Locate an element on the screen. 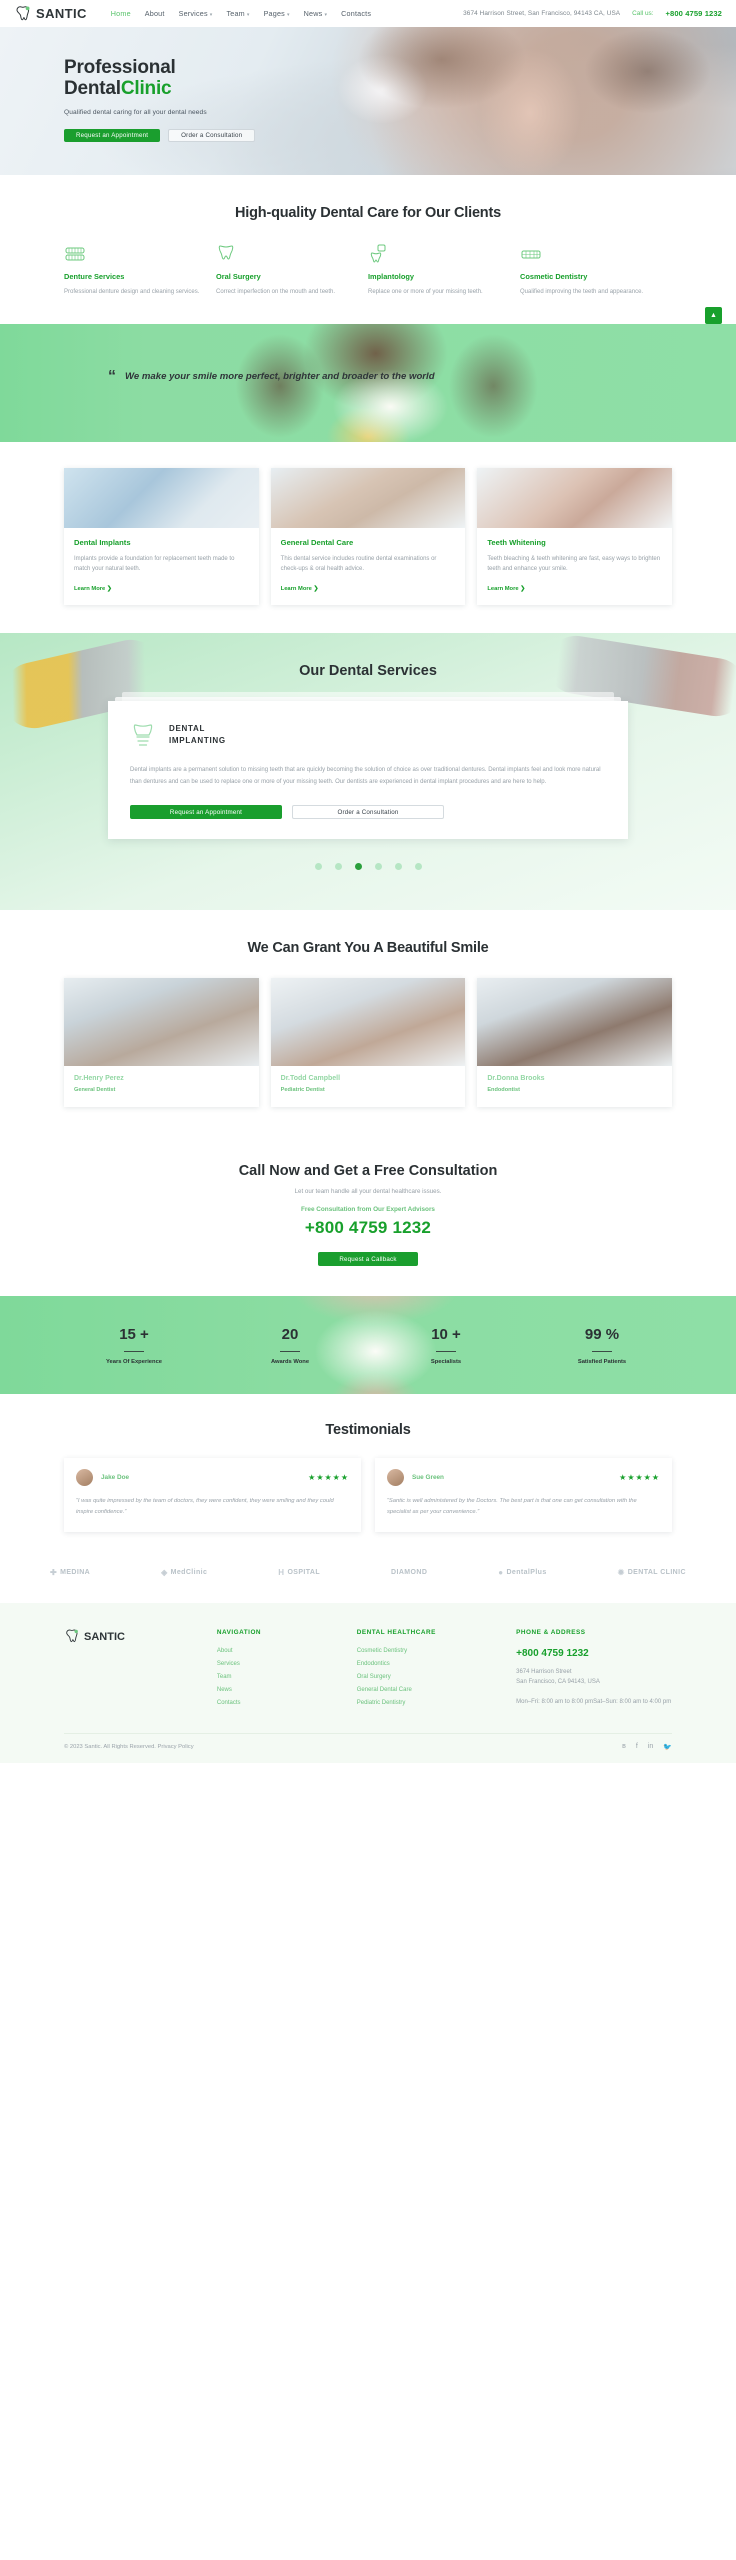  footer-link-team: Team is located at coordinates (282, 1677).